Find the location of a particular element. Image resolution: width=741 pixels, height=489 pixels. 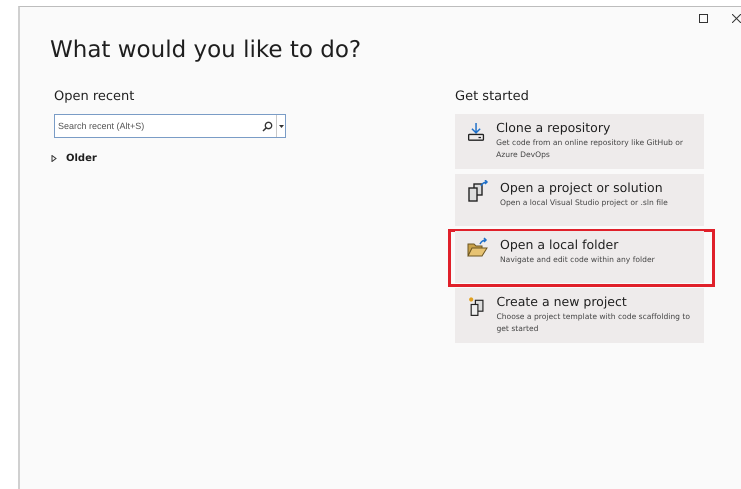

download-icon is located at coordinates (476, 132).